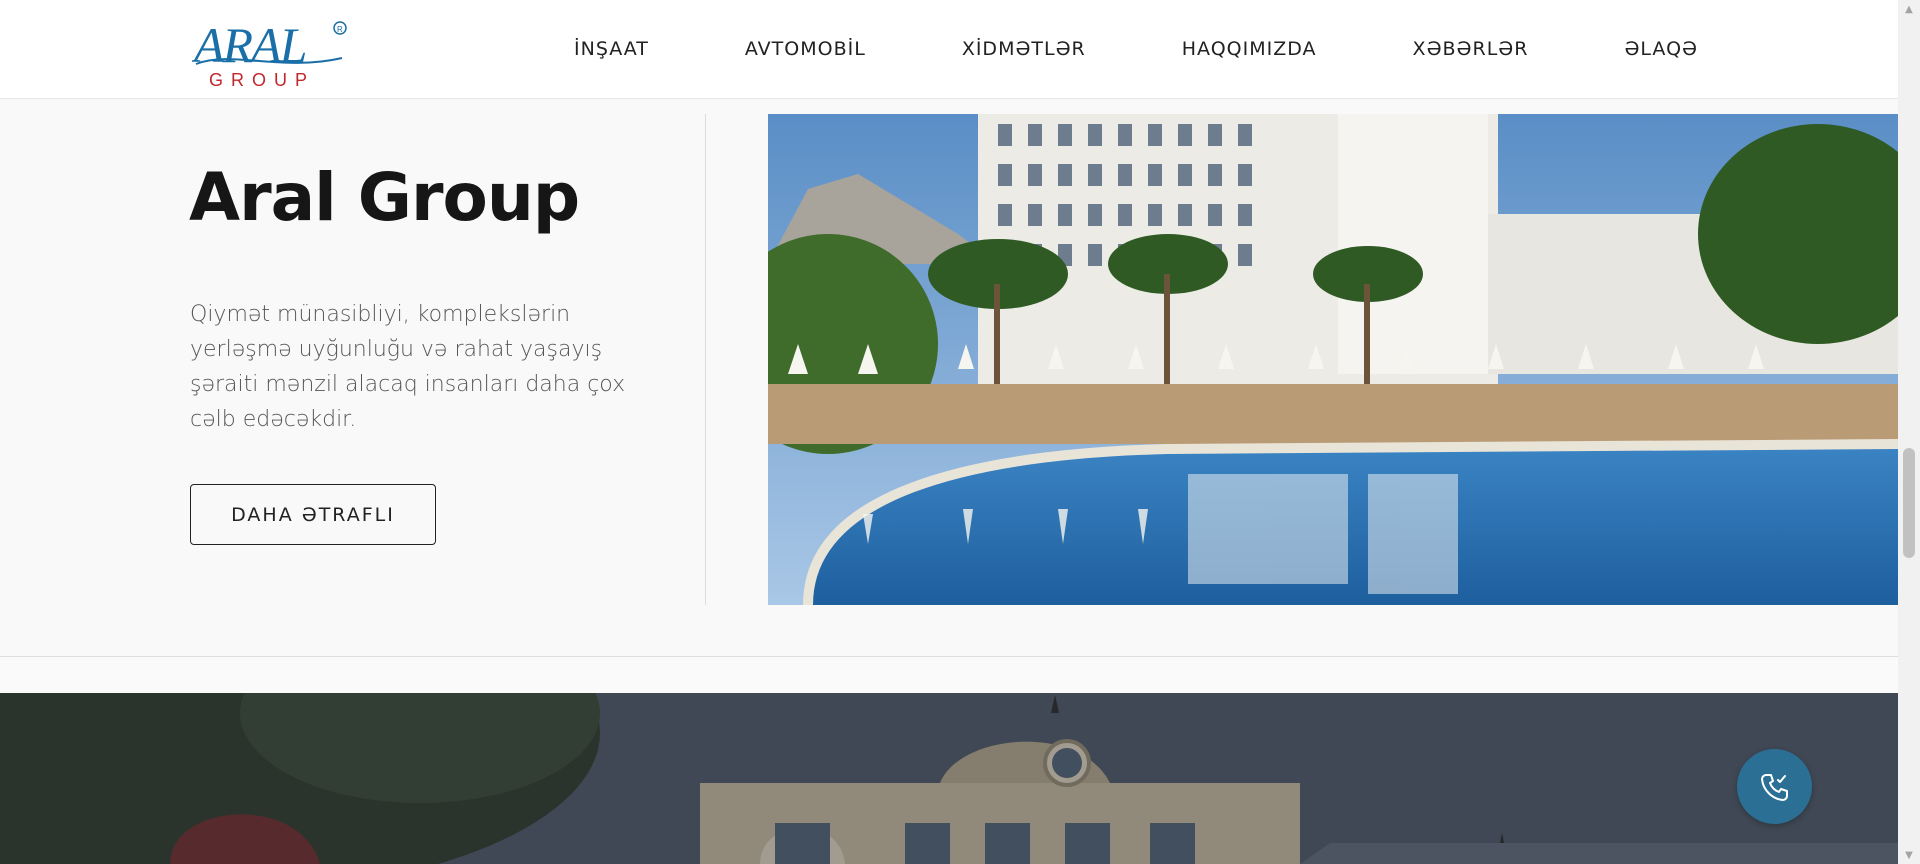 The height and width of the screenshot is (864, 1920). What do you see at coordinates (262, 80) in the screenshot?
I see `svg-text: GROUP` at bounding box center [262, 80].